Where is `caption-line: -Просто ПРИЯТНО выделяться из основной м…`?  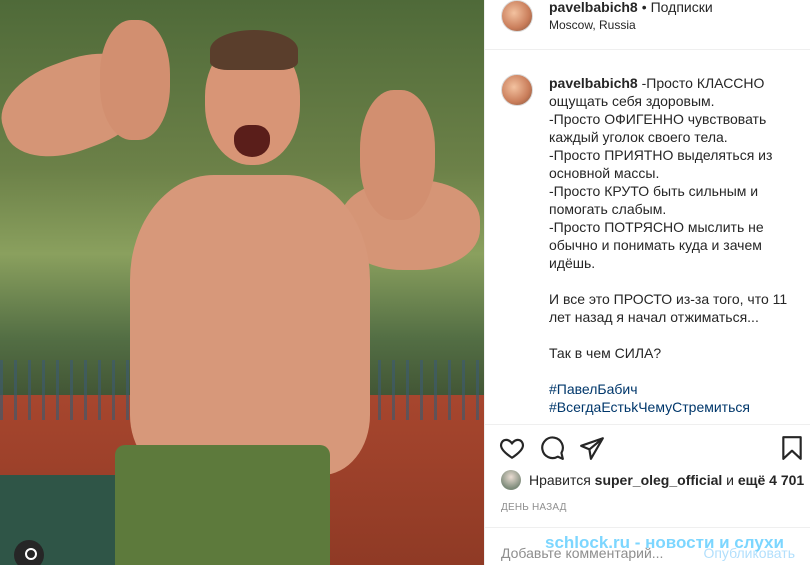
caption-line: -Просто ПРИЯТНО выделяться из основной м… is located at coordinates (663, 164).